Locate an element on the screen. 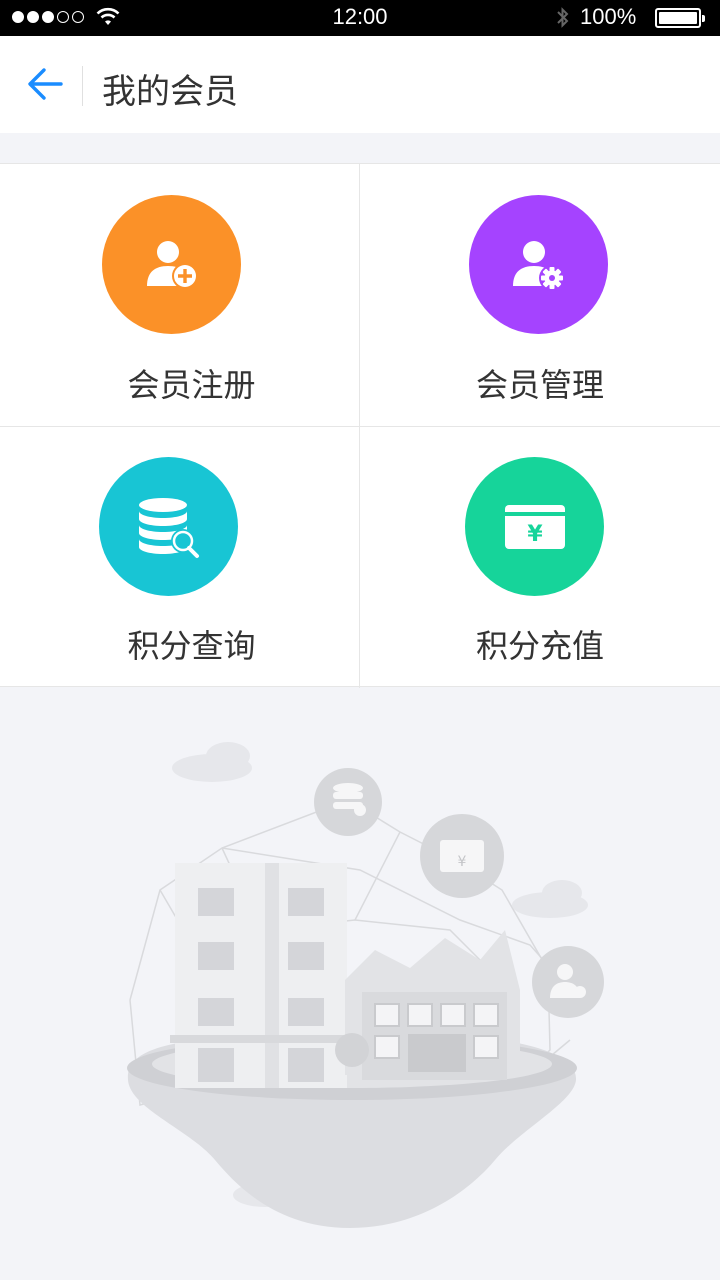  bluetooth-icon is located at coordinates (563, 17).